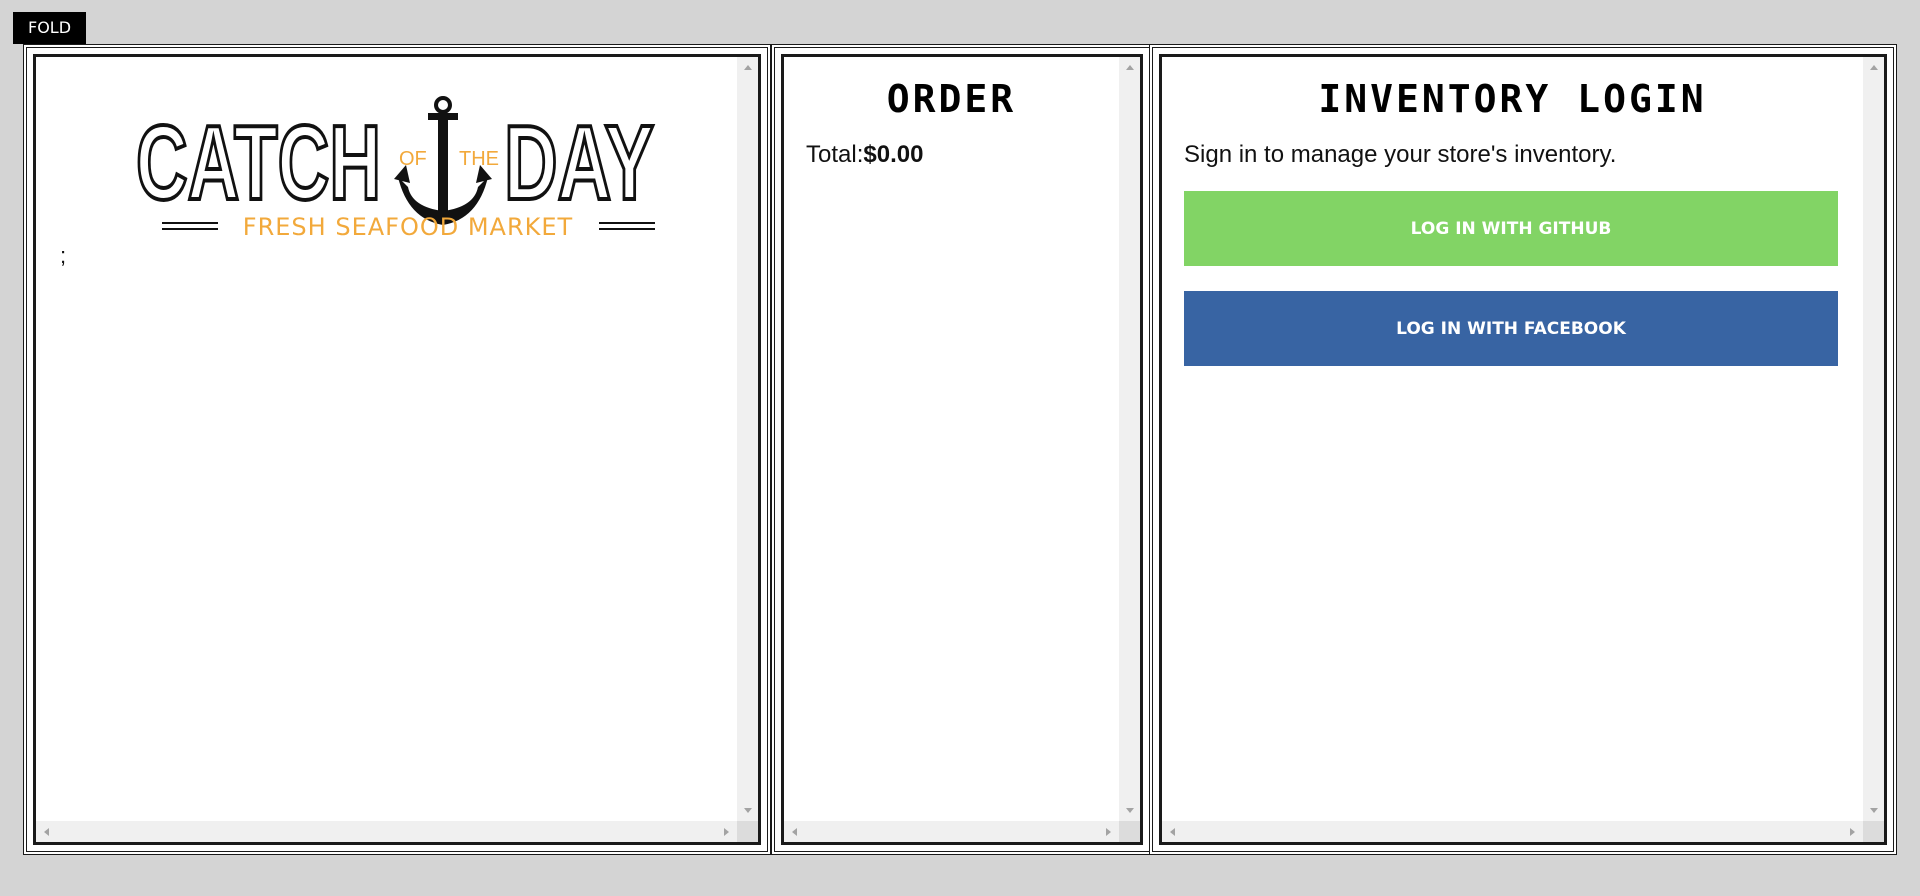 This screenshot has width=1920, height=896. What do you see at coordinates (258, 163) in the screenshot?
I see `logo-word-catch: CATCH` at bounding box center [258, 163].